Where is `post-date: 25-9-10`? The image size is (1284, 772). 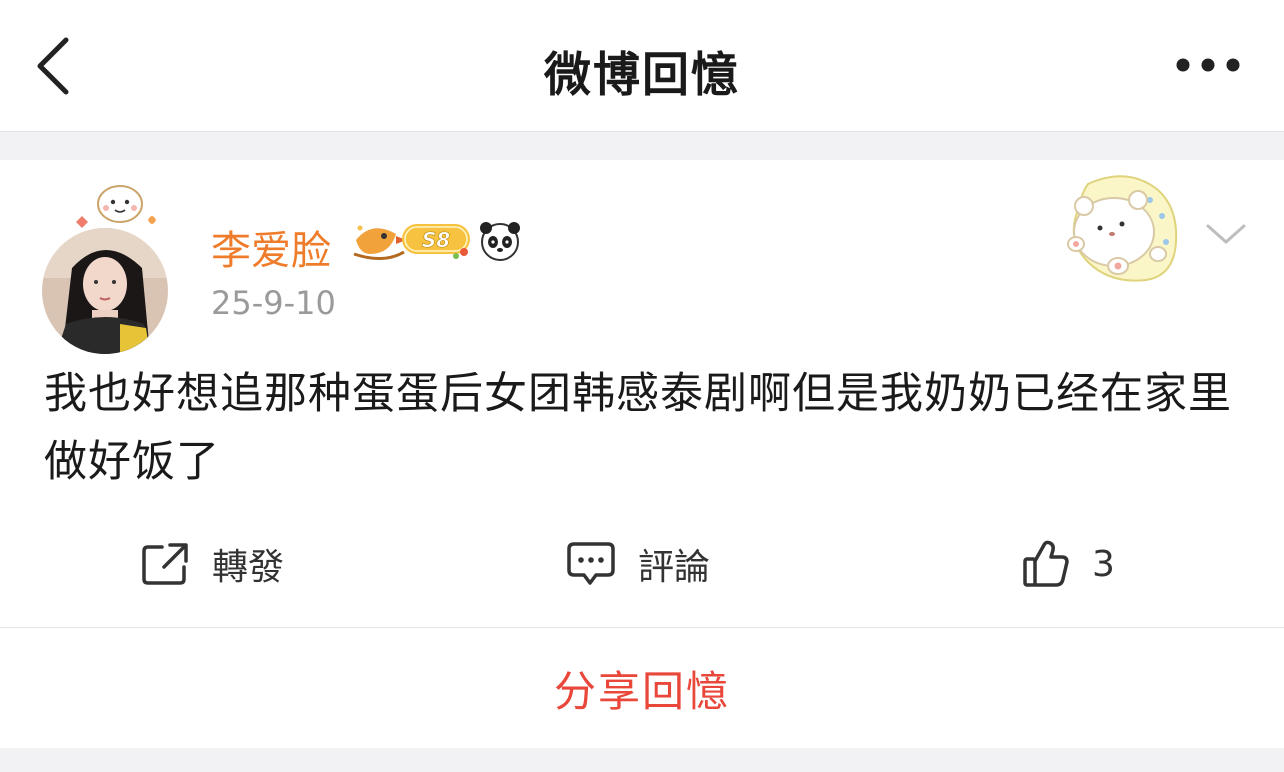 post-date: 25-9-10 is located at coordinates (273, 303).